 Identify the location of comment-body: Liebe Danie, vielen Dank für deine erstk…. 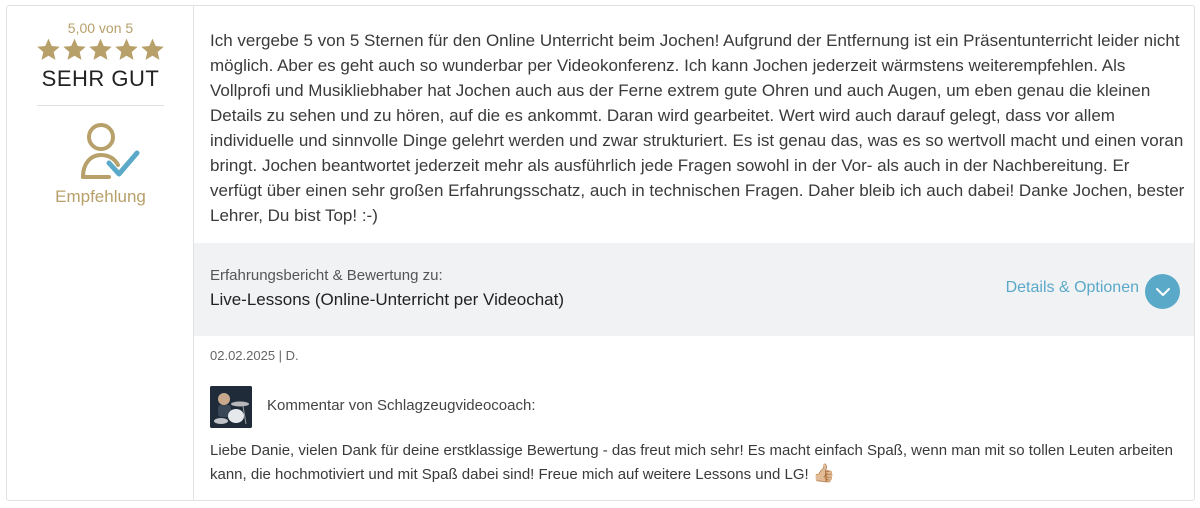
(692, 462).